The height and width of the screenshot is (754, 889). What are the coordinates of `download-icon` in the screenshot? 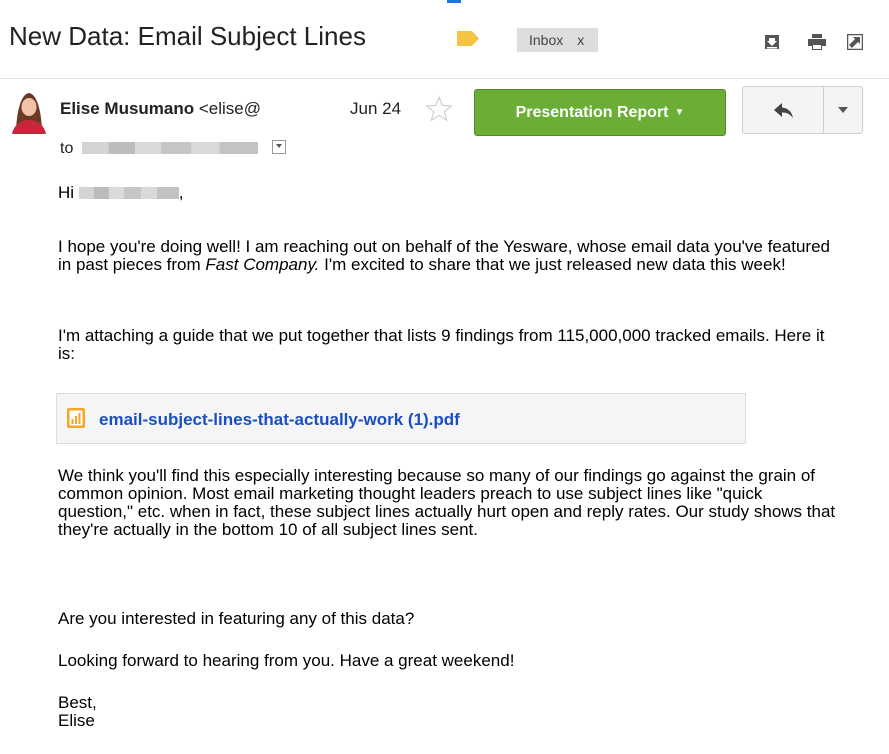 It's located at (772, 42).